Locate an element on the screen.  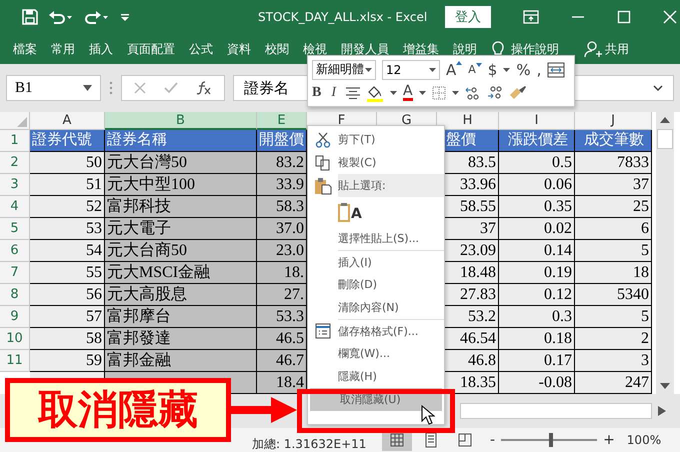
column-header: B is located at coordinates (181, 121).